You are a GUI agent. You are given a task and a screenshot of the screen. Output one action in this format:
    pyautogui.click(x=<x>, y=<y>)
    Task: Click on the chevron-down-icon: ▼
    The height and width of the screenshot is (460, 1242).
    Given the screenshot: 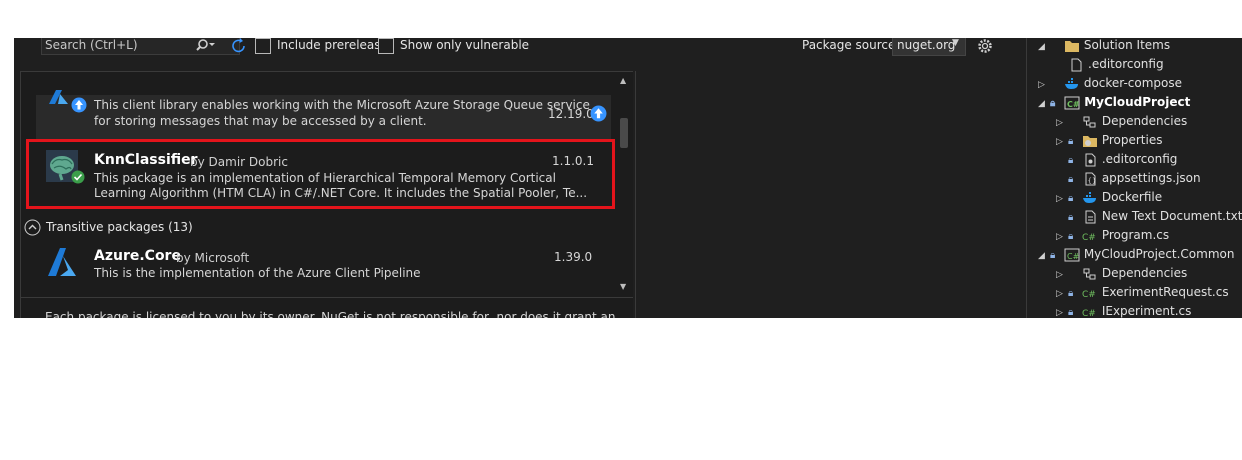 What is the action you would take?
    pyautogui.click(x=955, y=43)
    